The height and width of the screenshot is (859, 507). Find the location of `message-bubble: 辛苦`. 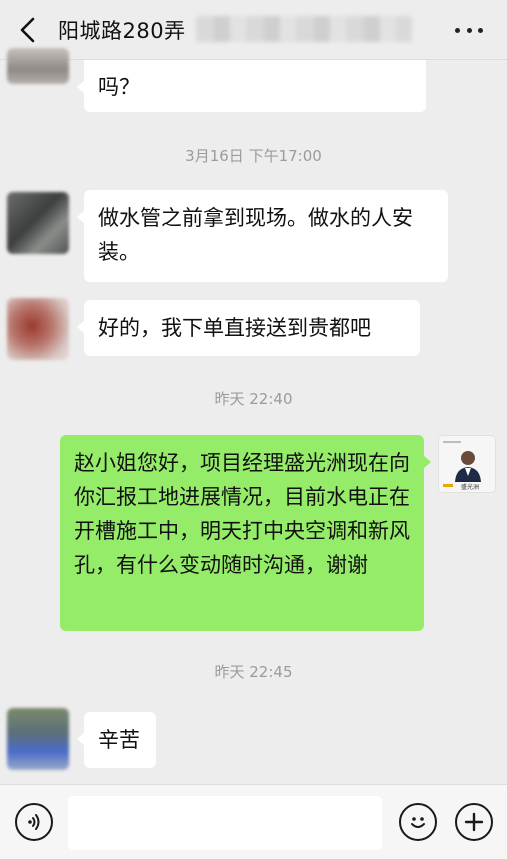

message-bubble: 辛苦 is located at coordinates (116, 740).